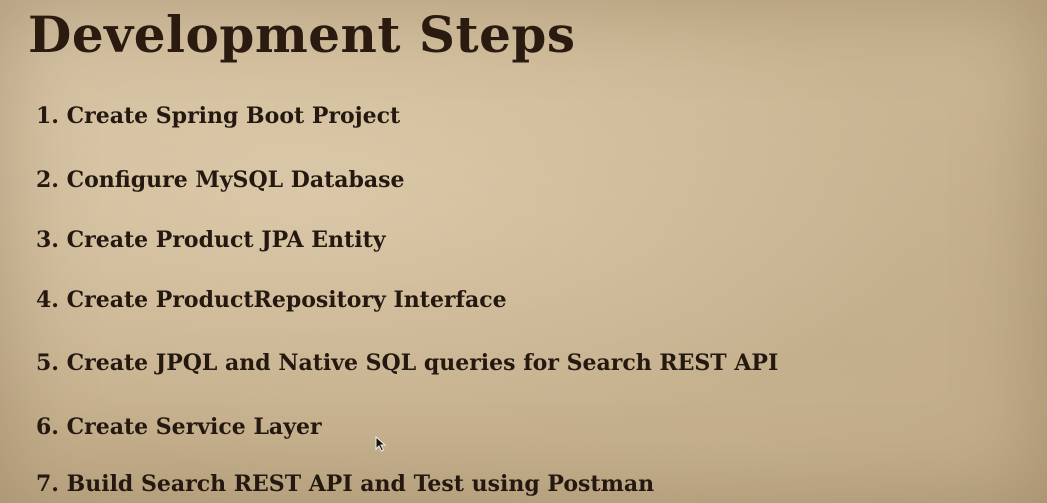  Describe the element at coordinates (220, 180) in the screenshot. I see `step-item-2: 2. Configure MySQL Database` at that location.